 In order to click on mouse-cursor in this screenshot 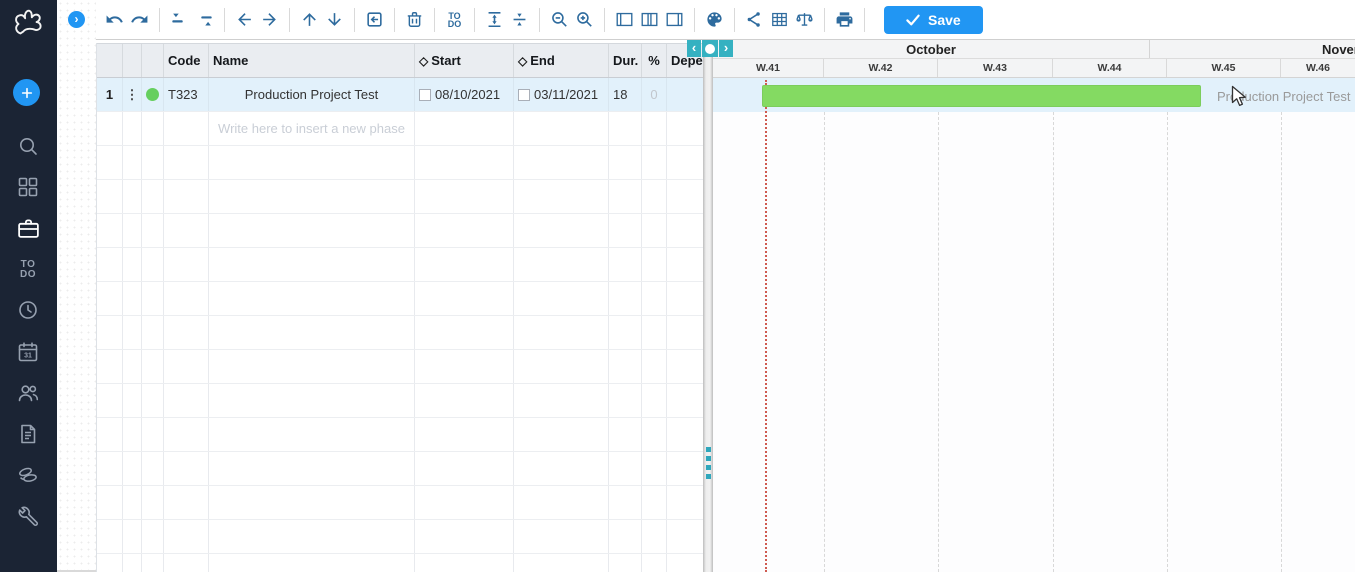, I will do `click(1238, 96)`.